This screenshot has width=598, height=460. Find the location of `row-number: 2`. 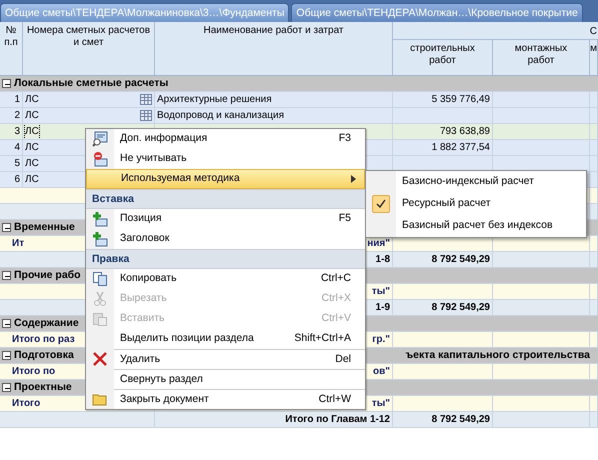

row-number: 2 is located at coordinates (17, 115).